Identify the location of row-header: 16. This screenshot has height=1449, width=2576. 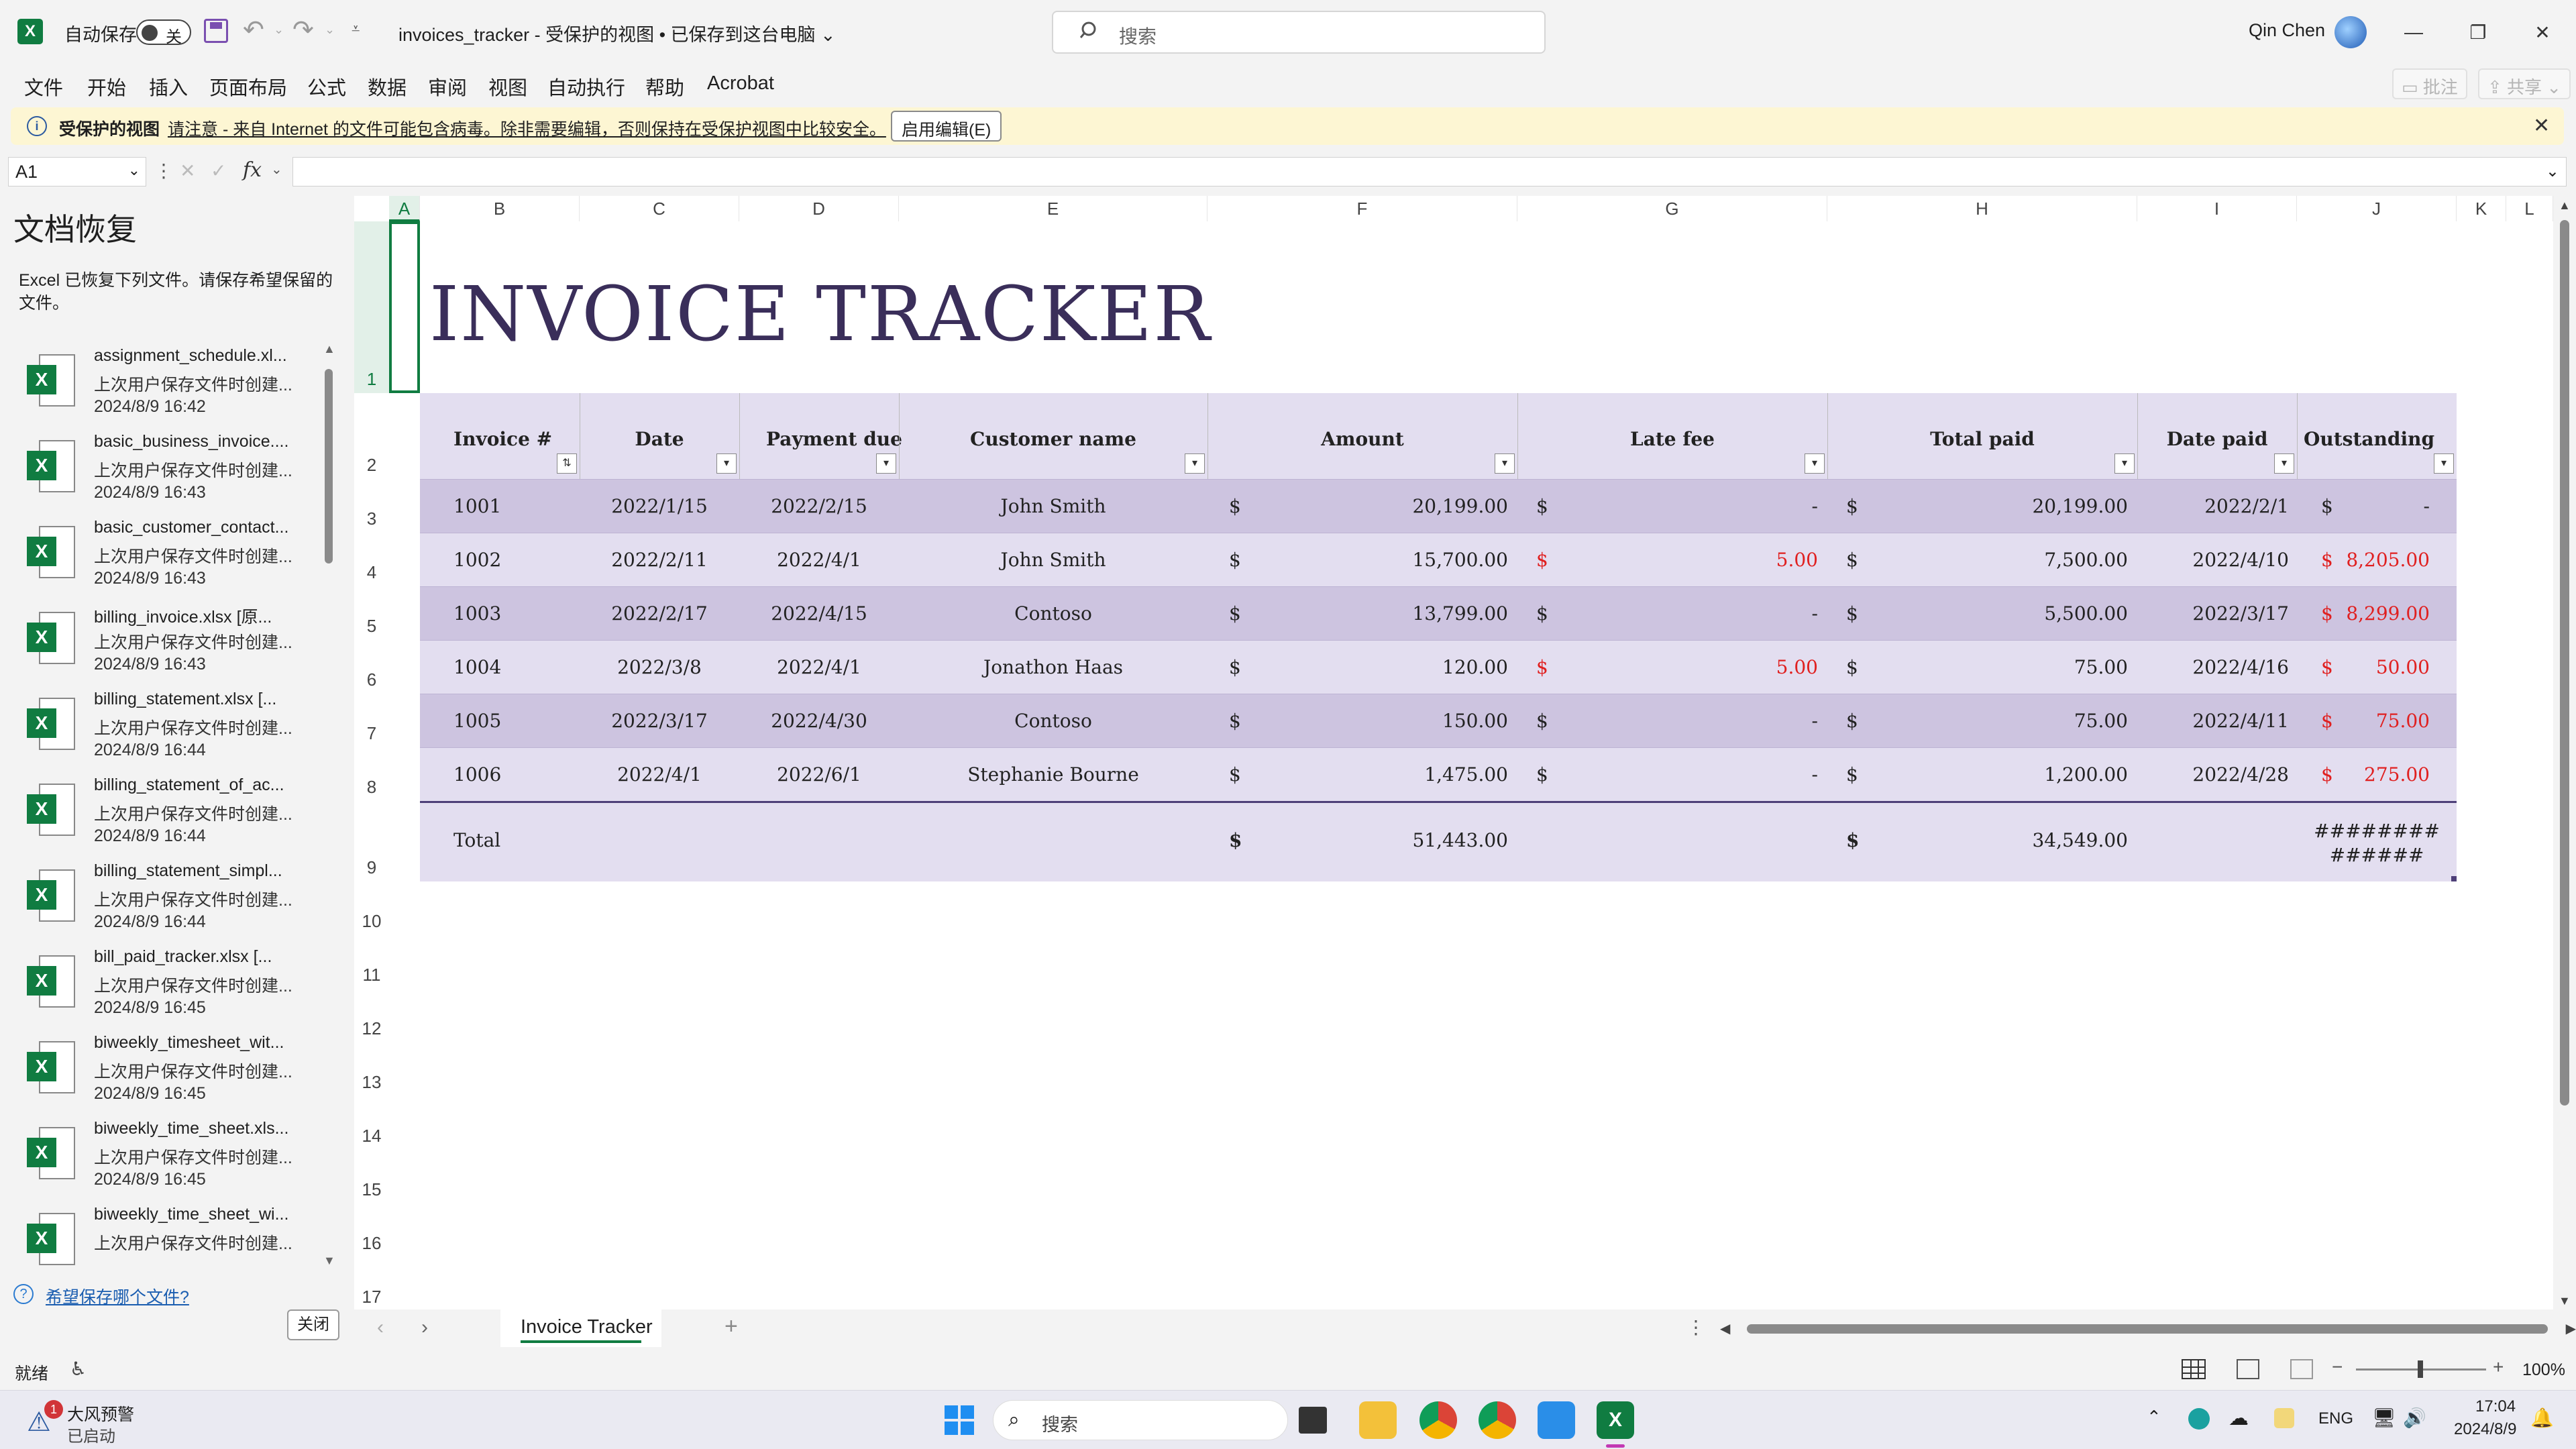
(371, 1230).